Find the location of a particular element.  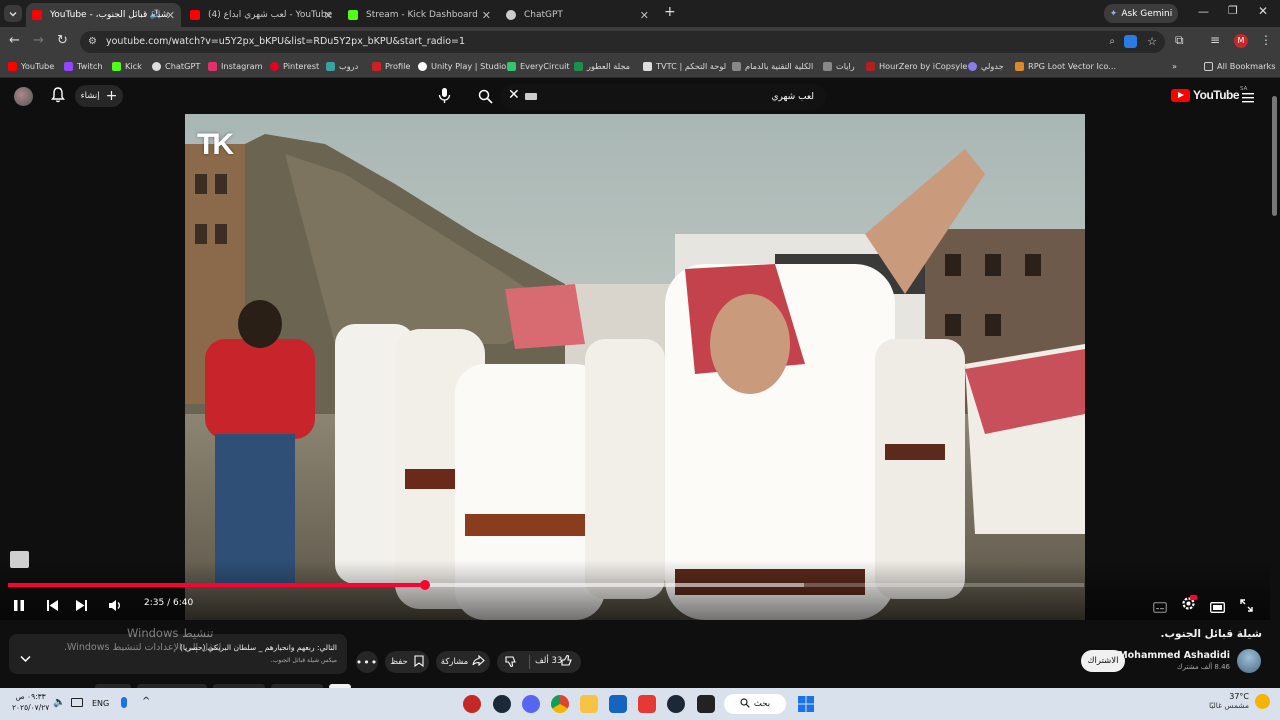

account-avatar is located at coordinates (23, 96).